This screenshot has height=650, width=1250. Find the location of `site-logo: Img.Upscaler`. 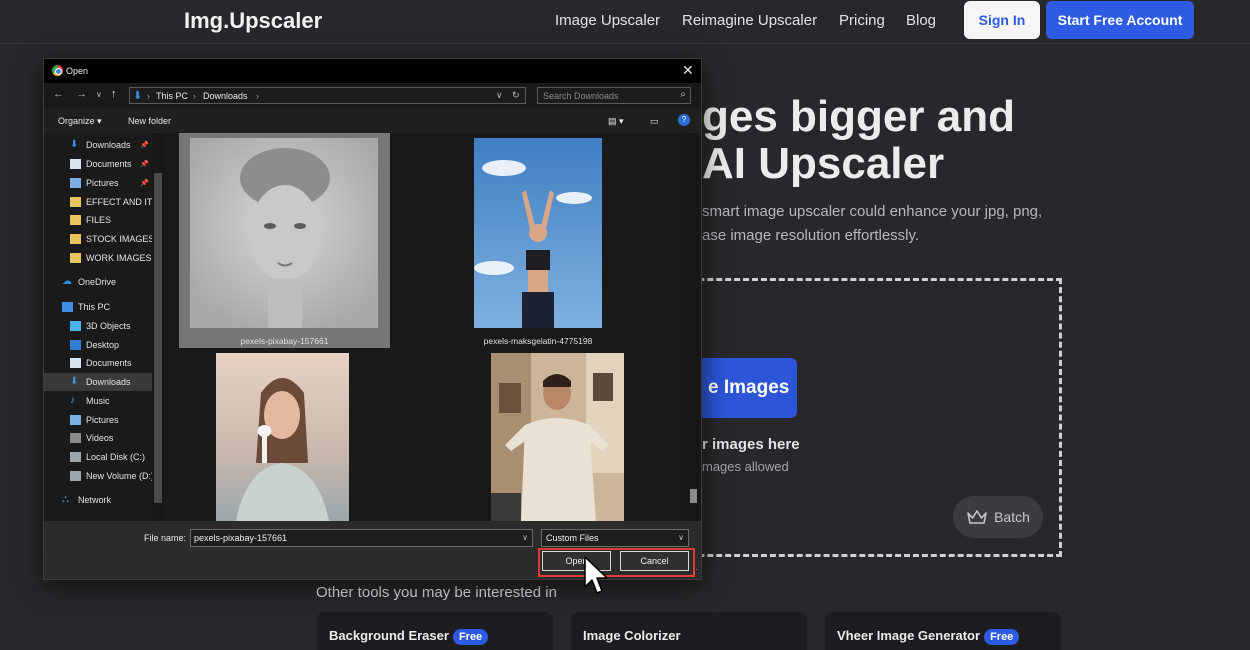

site-logo: Img.Upscaler is located at coordinates (253, 21).